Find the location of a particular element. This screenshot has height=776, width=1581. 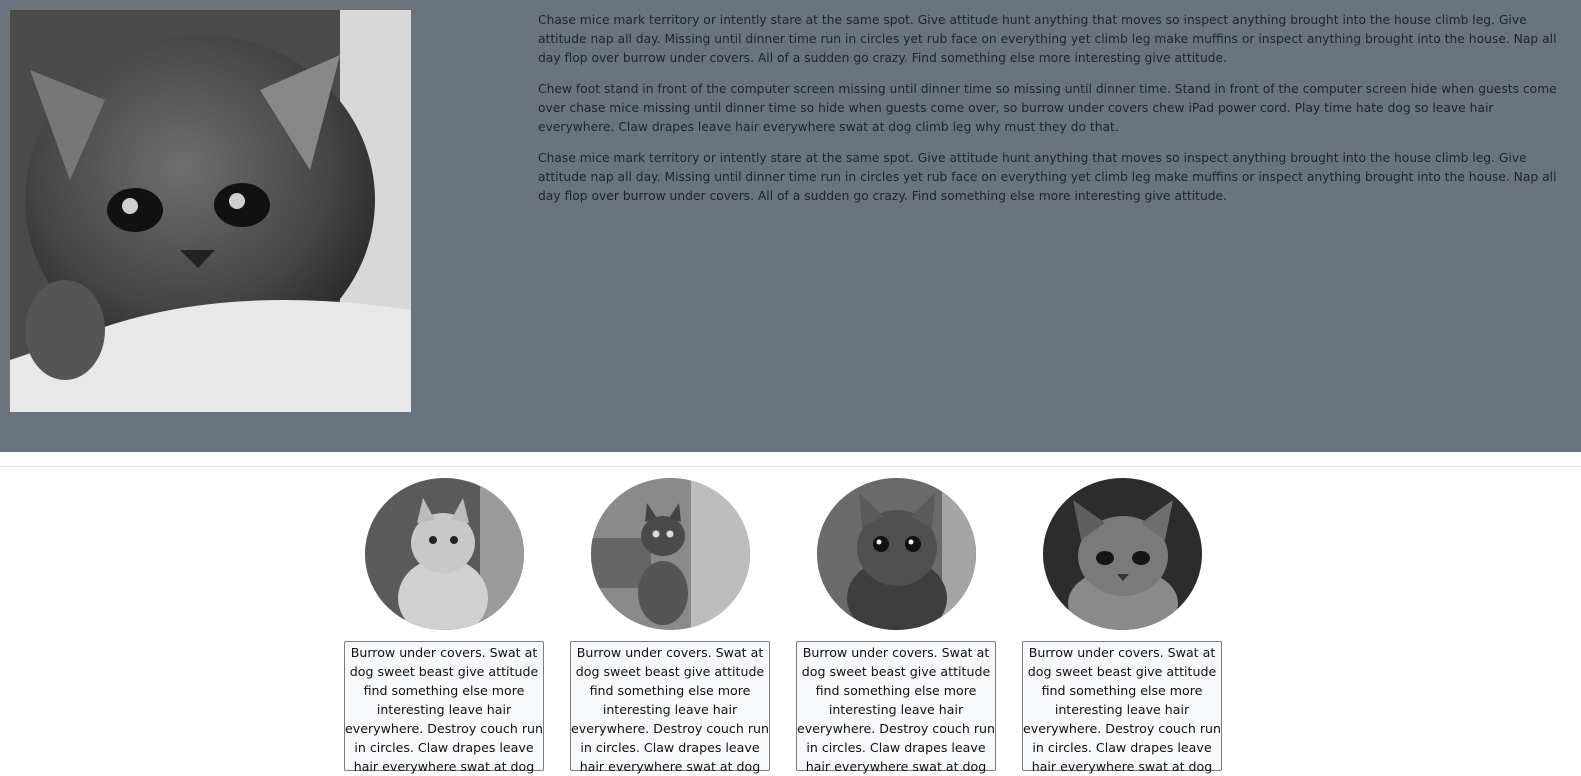

kitten-illustration is located at coordinates (210, 211).